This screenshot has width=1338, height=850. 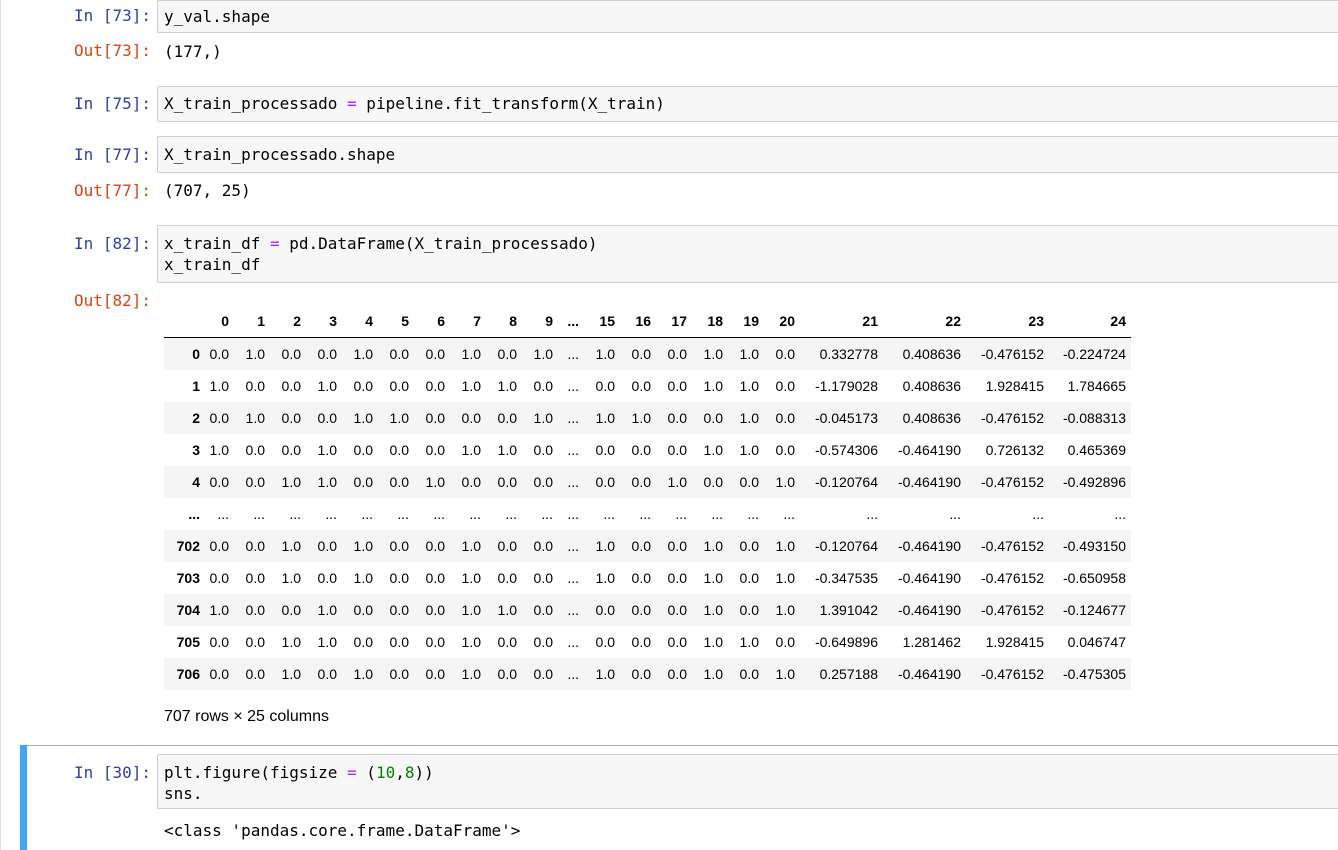 What do you see at coordinates (1094, 610) in the screenshot?
I see `table-cell: -0.124677` at bounding box center [1094, 610].